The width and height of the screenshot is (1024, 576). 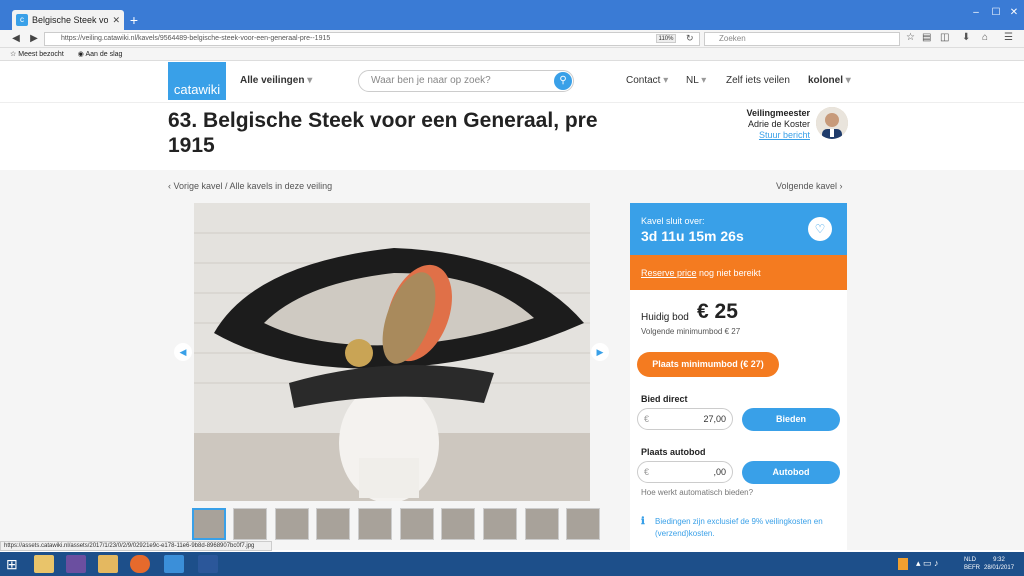 I want to click on autobid-help-link: Hoe werkt automatisch bieden?, so click(x=697, y=492).